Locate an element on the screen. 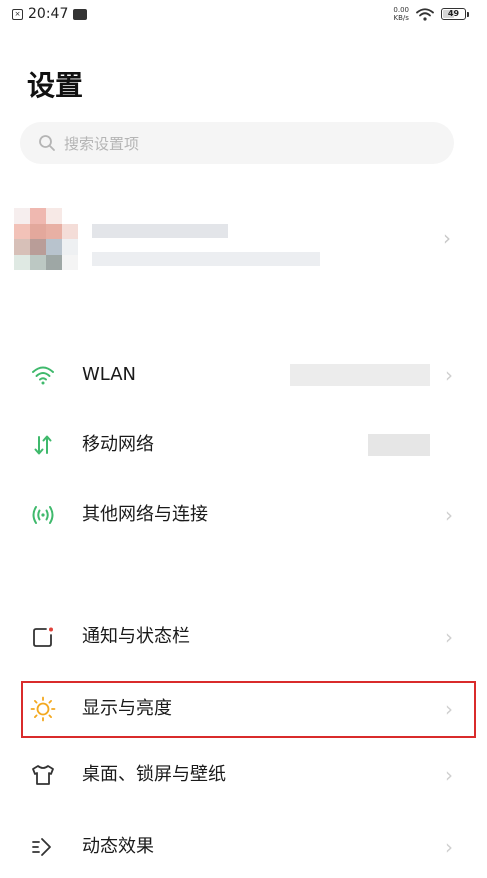  status-left: × 20:47 is located at coordinates (50, 14).